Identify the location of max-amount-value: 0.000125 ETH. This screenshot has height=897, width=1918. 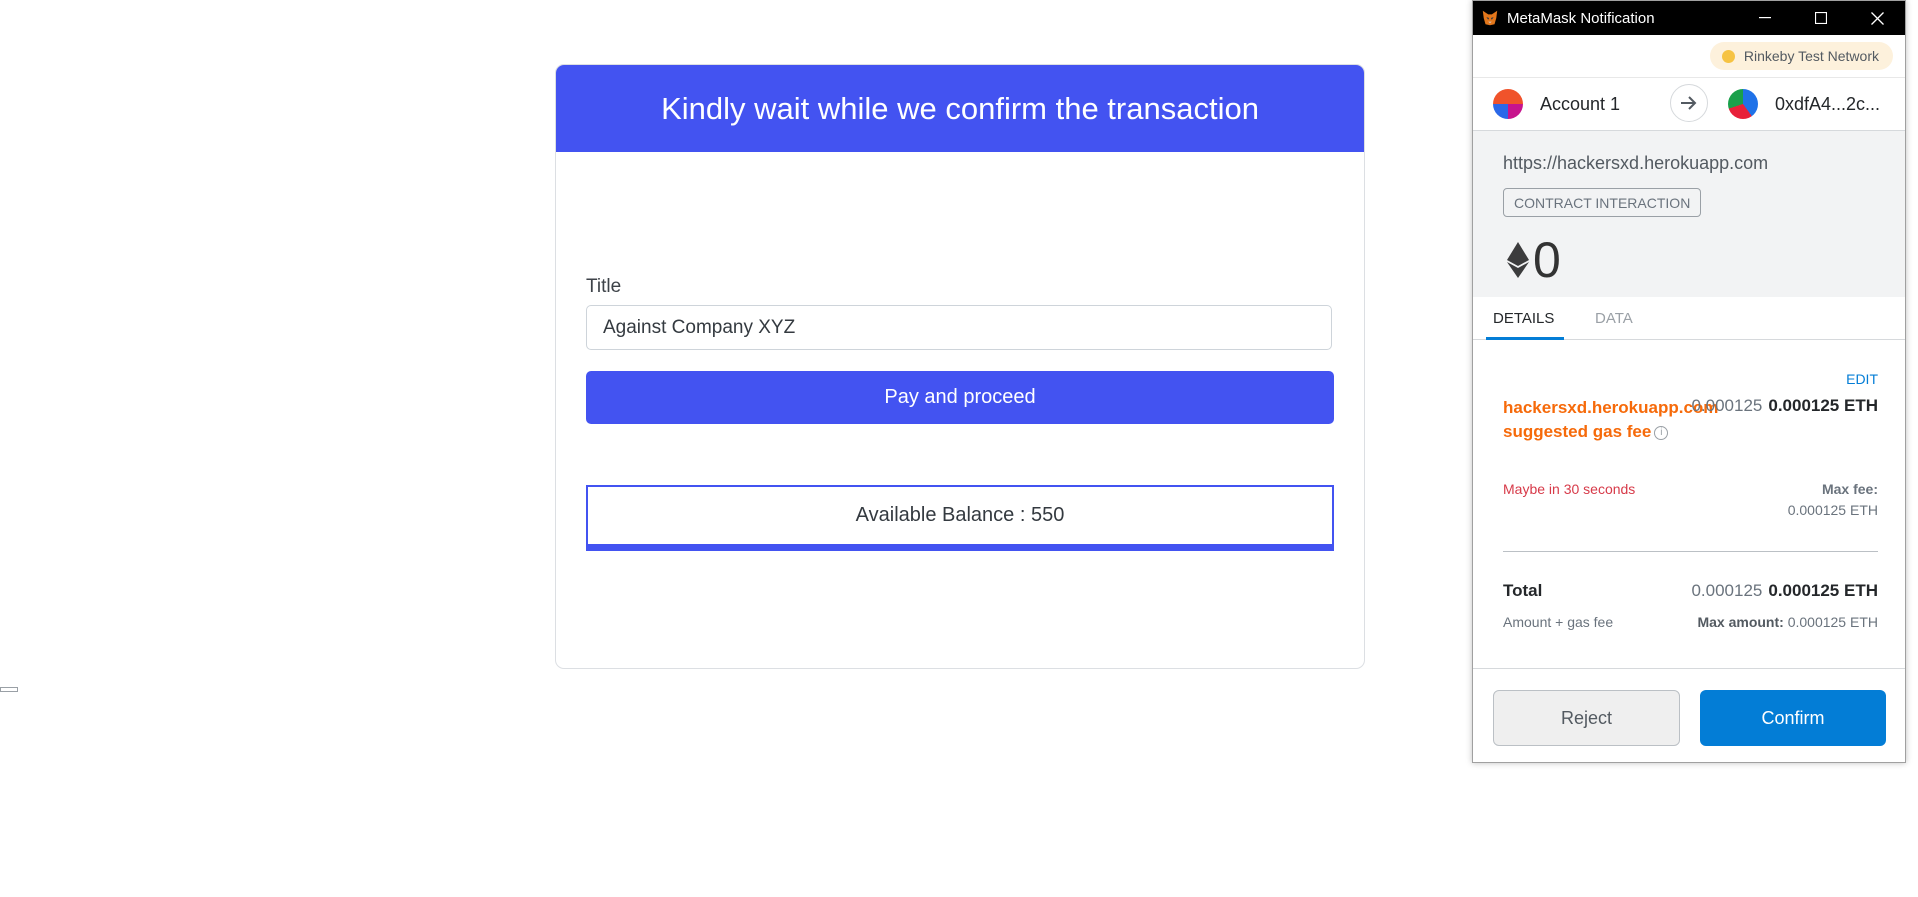
(1832, 622).